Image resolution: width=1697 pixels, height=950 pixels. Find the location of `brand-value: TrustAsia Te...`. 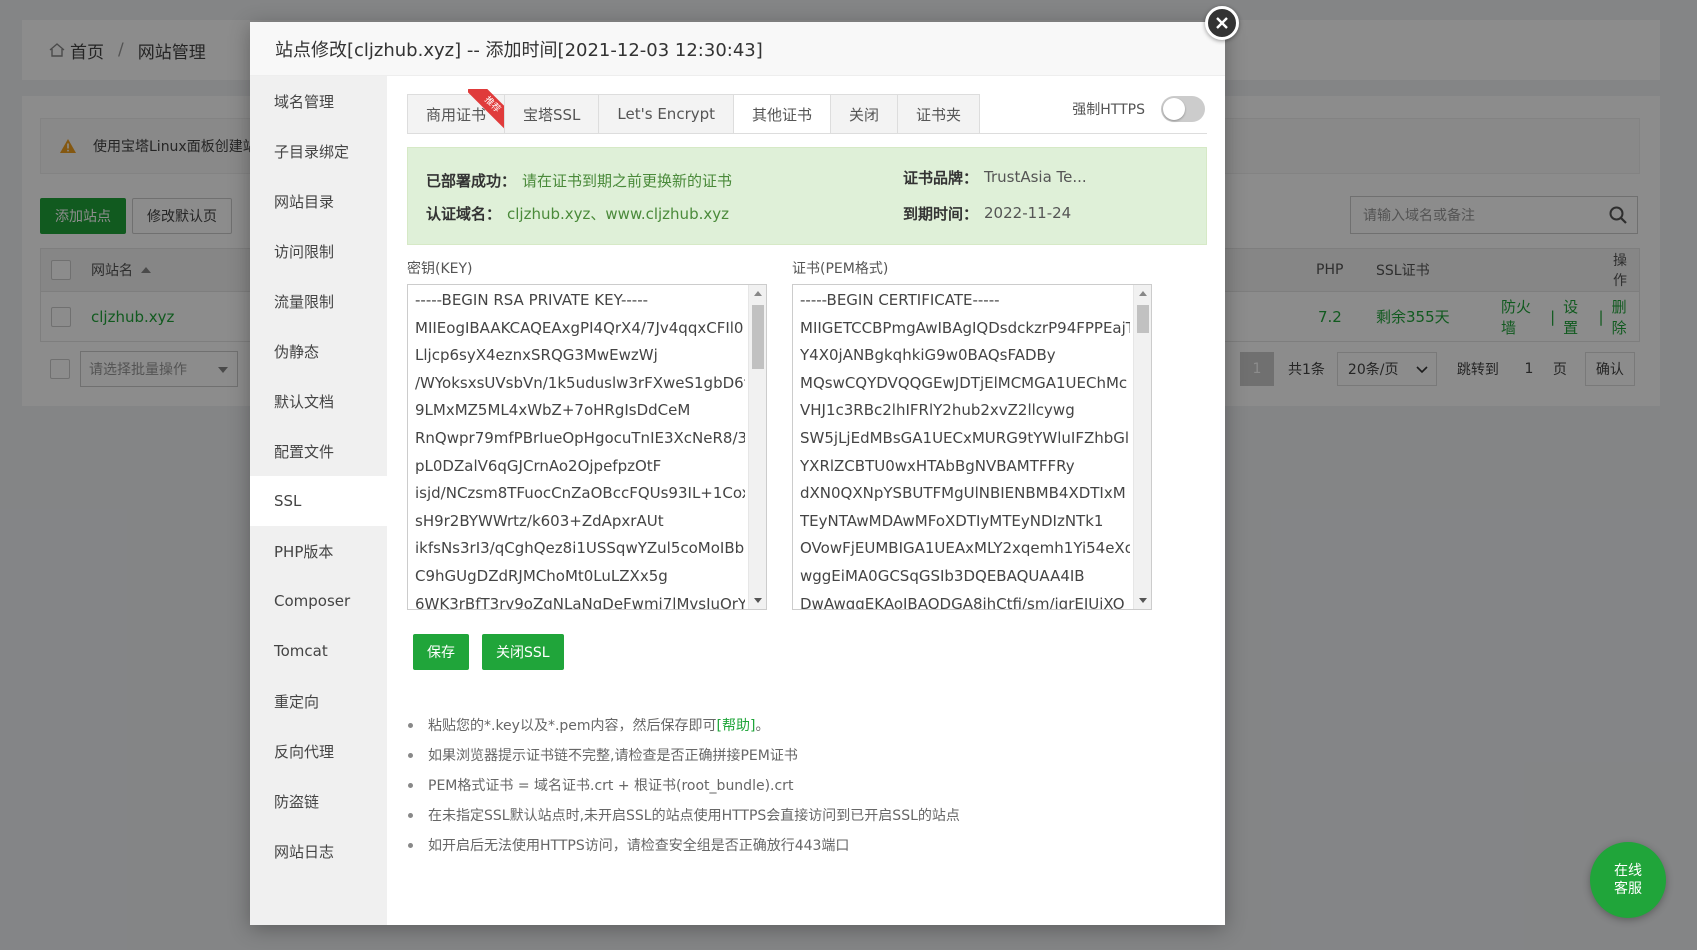

brand-value: TrustAsia Te... is located at coordinates (1035, 177).